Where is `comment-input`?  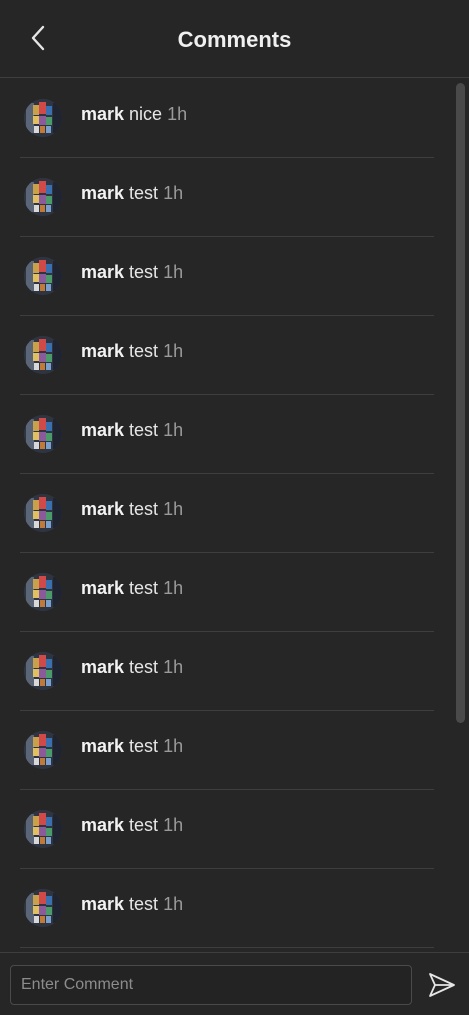
comment-input is located at coordinates (211, 985).